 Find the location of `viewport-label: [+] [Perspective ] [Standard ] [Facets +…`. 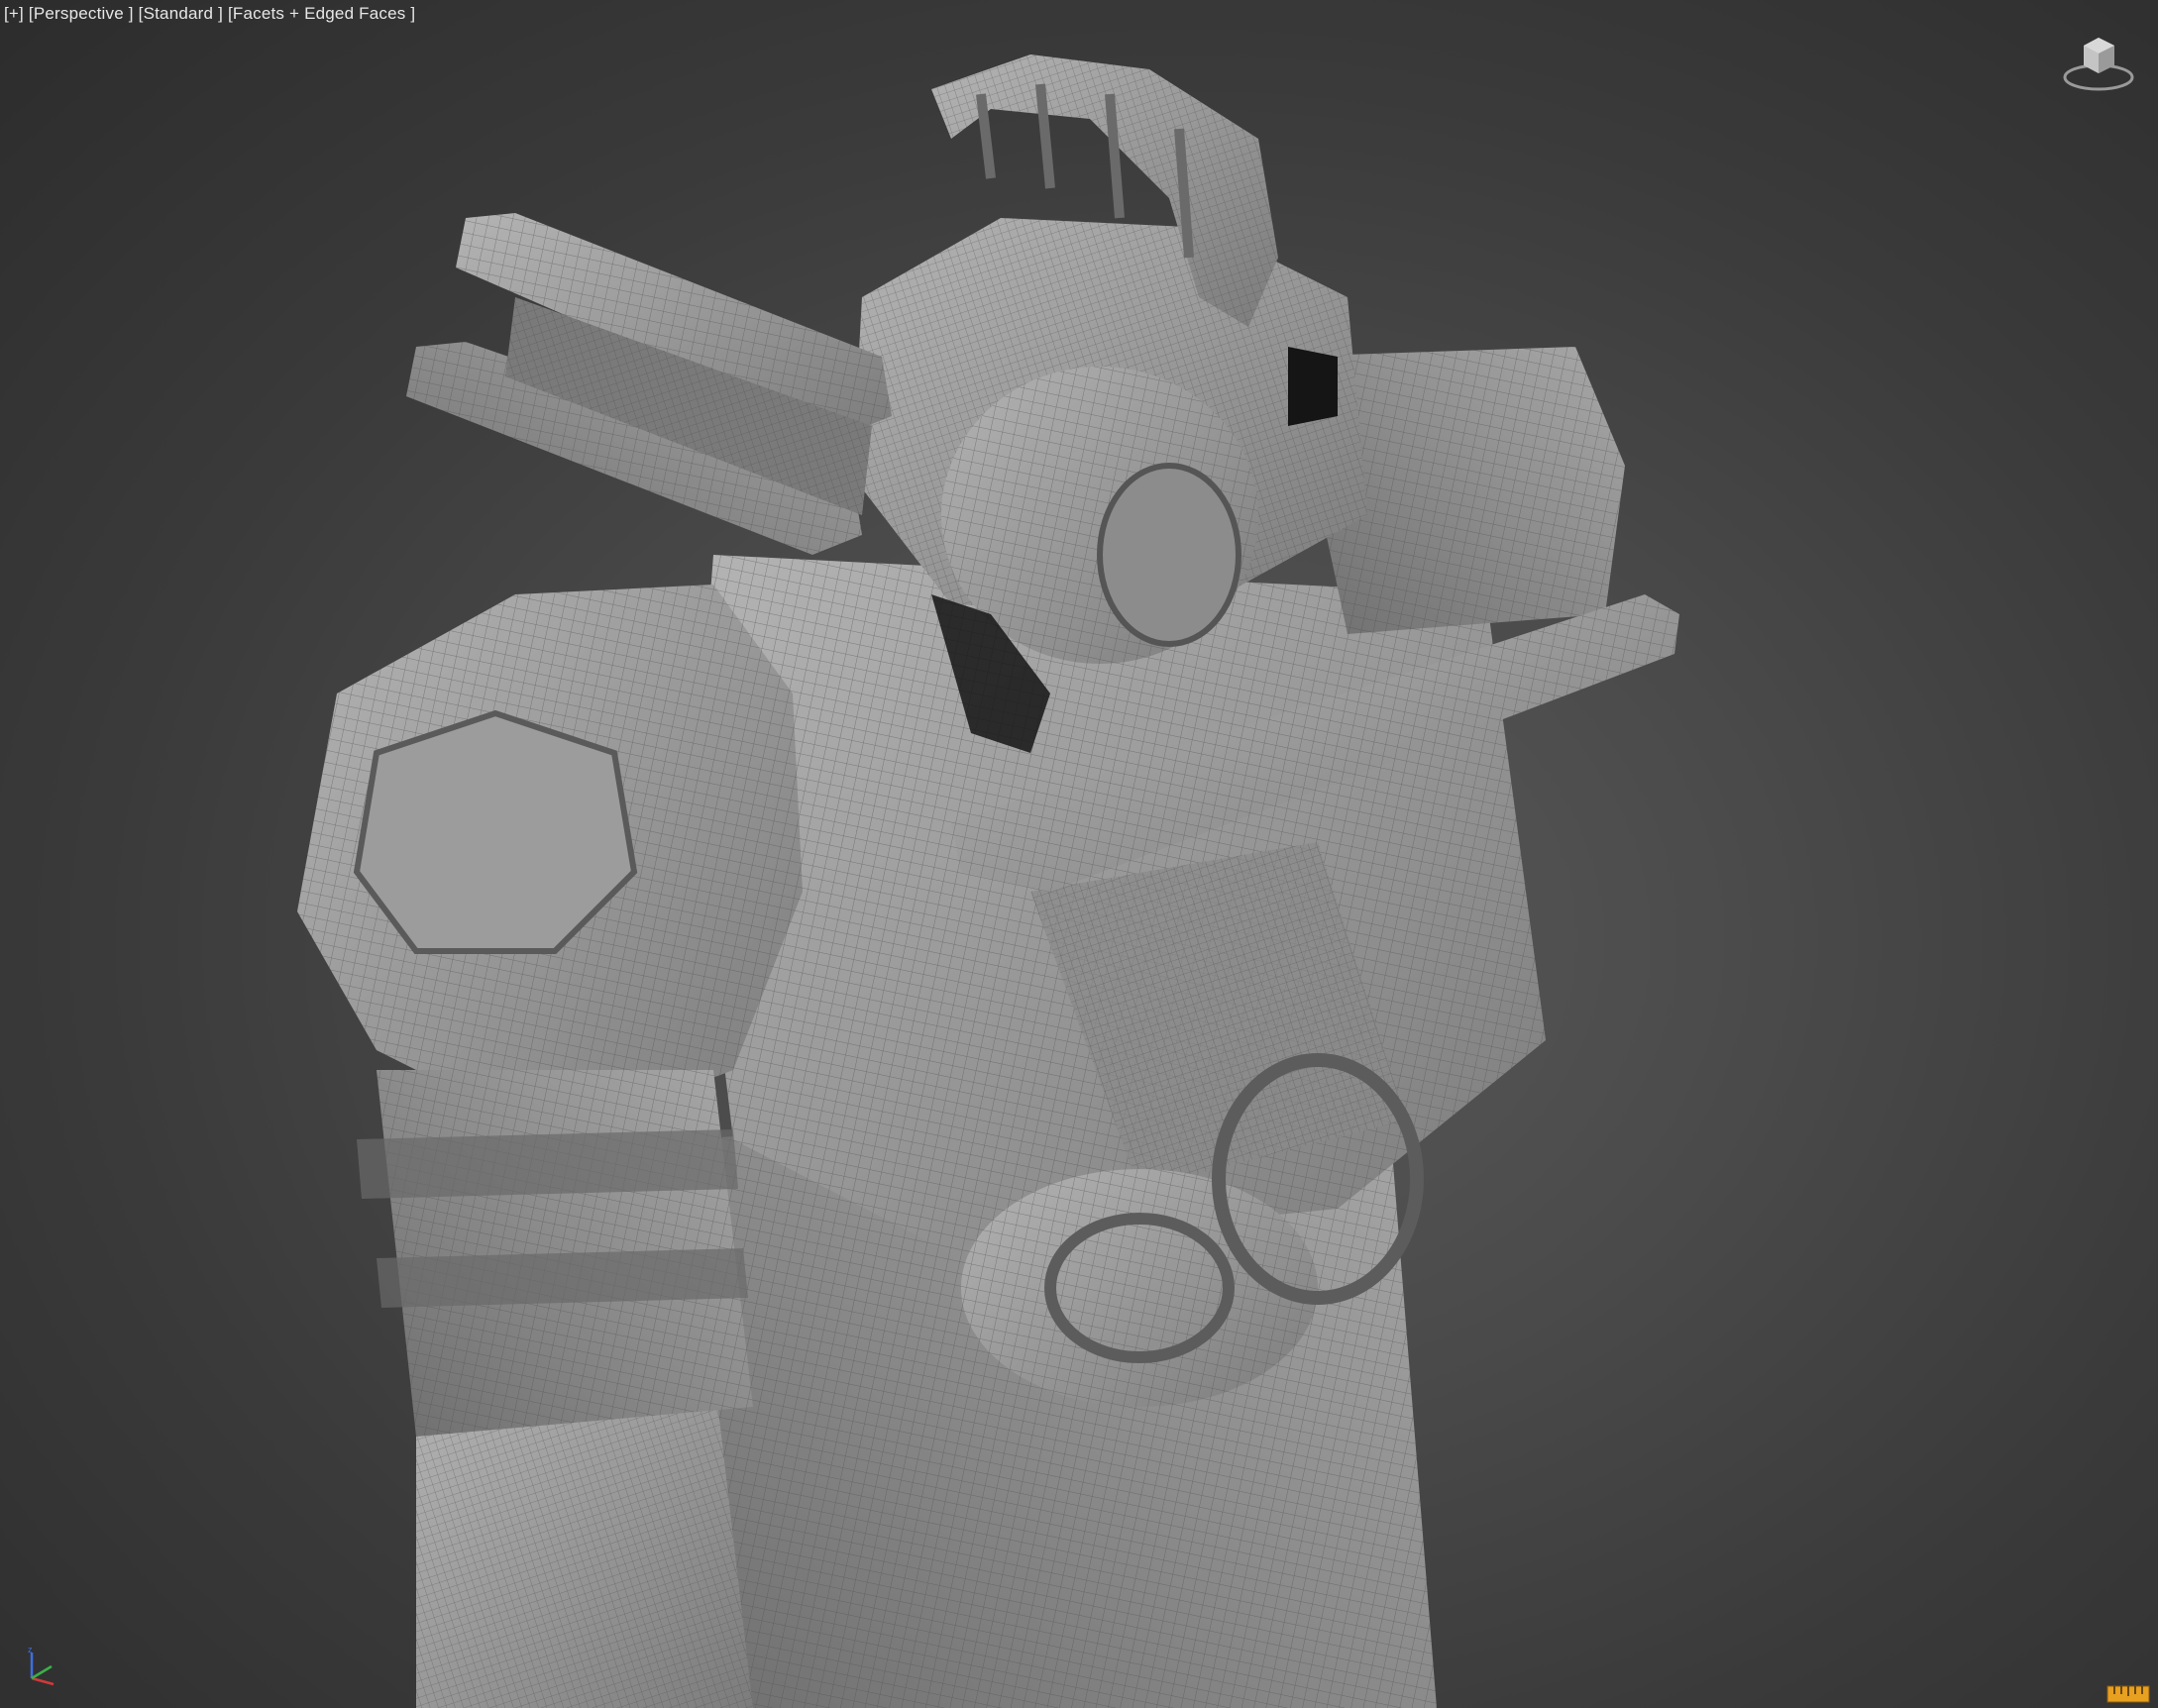

viewport-label: [+] [Perspective ] [Standard ] [Facets +… is located at coordinates (210, 14).